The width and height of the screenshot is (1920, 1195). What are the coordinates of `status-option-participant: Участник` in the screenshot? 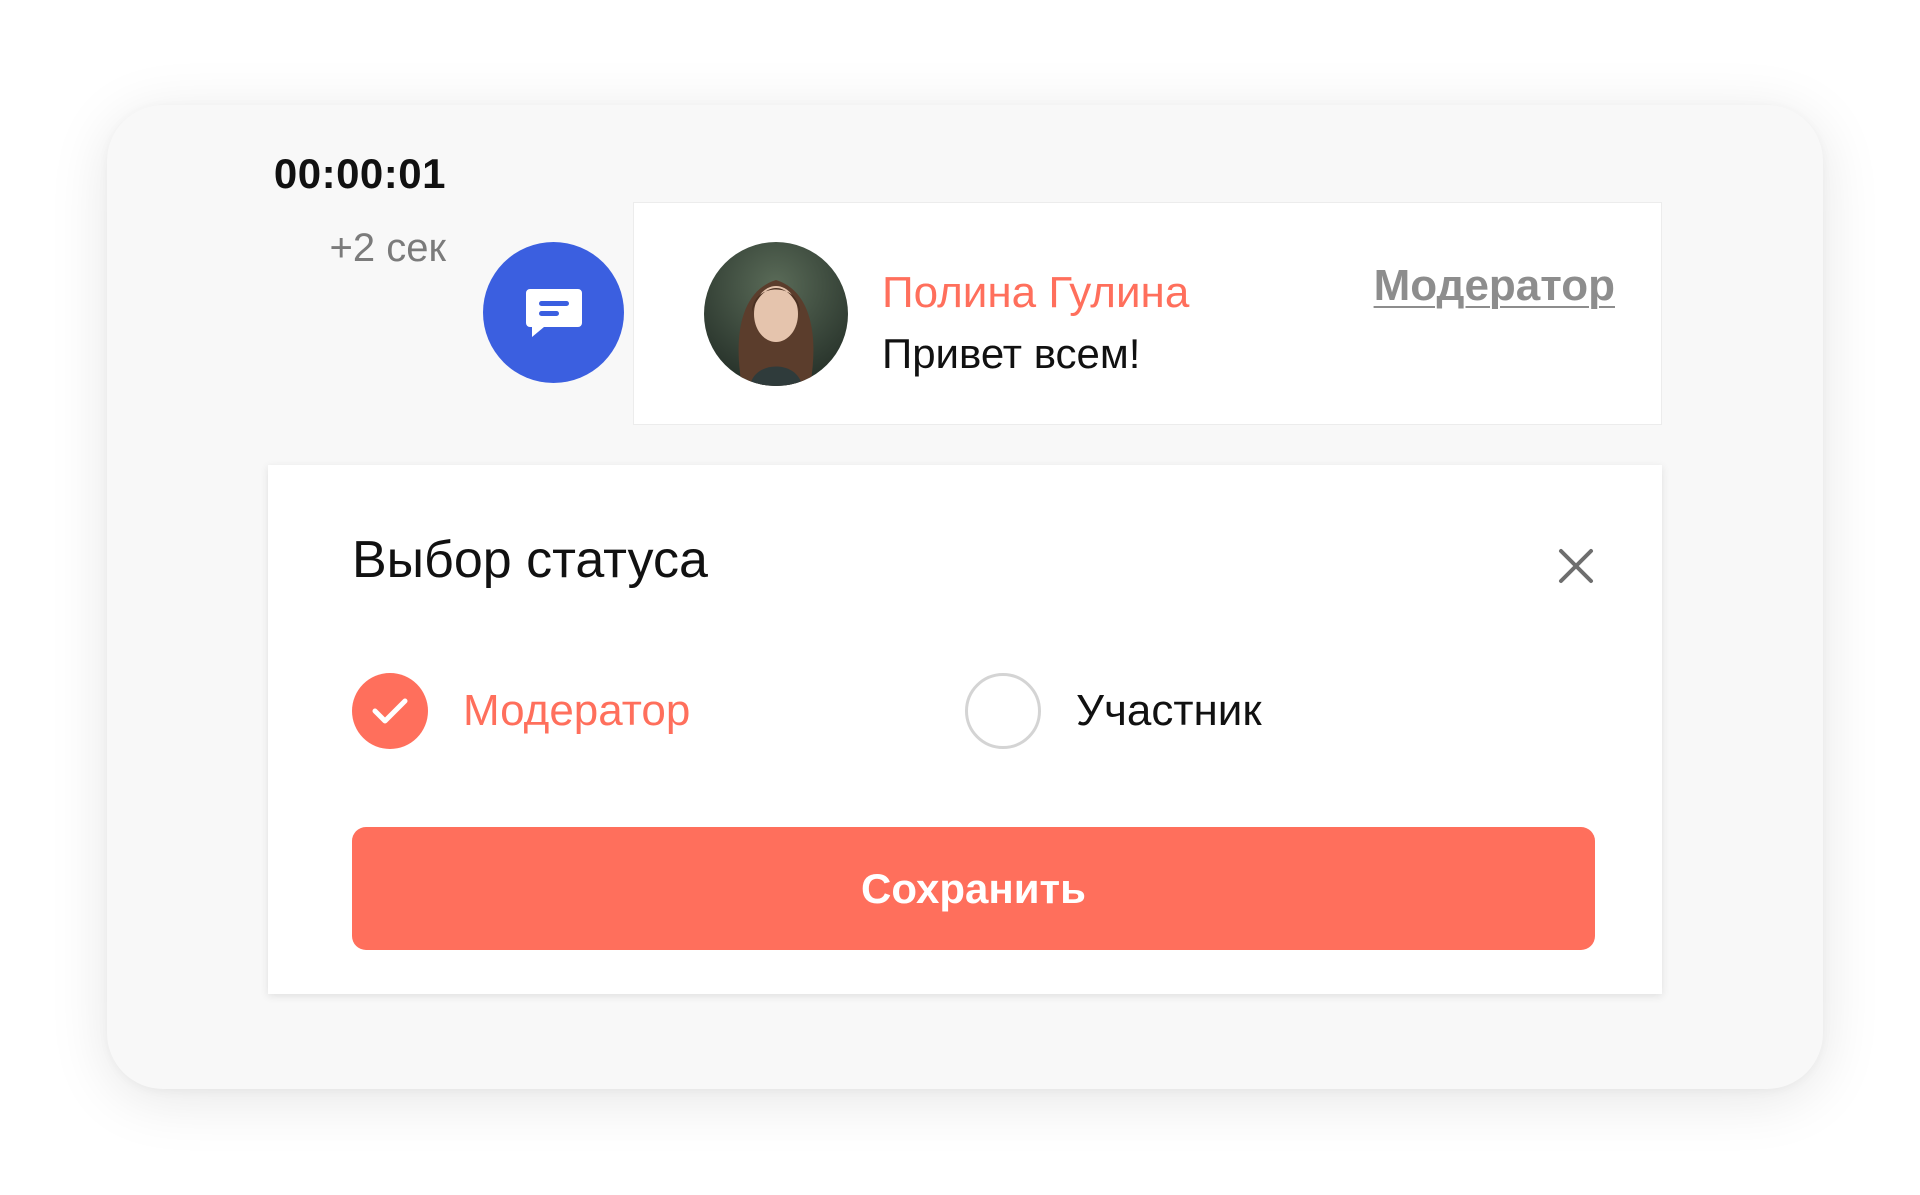 It's located at (1113, 711).